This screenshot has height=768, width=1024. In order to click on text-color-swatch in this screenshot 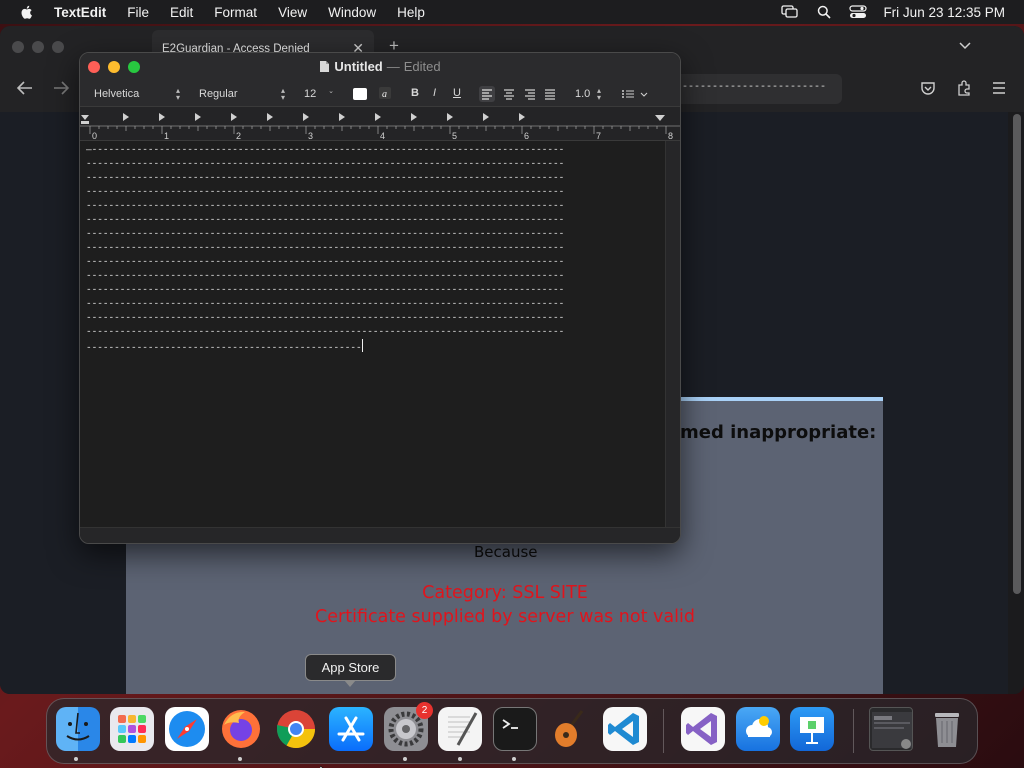, I will do `click(360, 94)`.